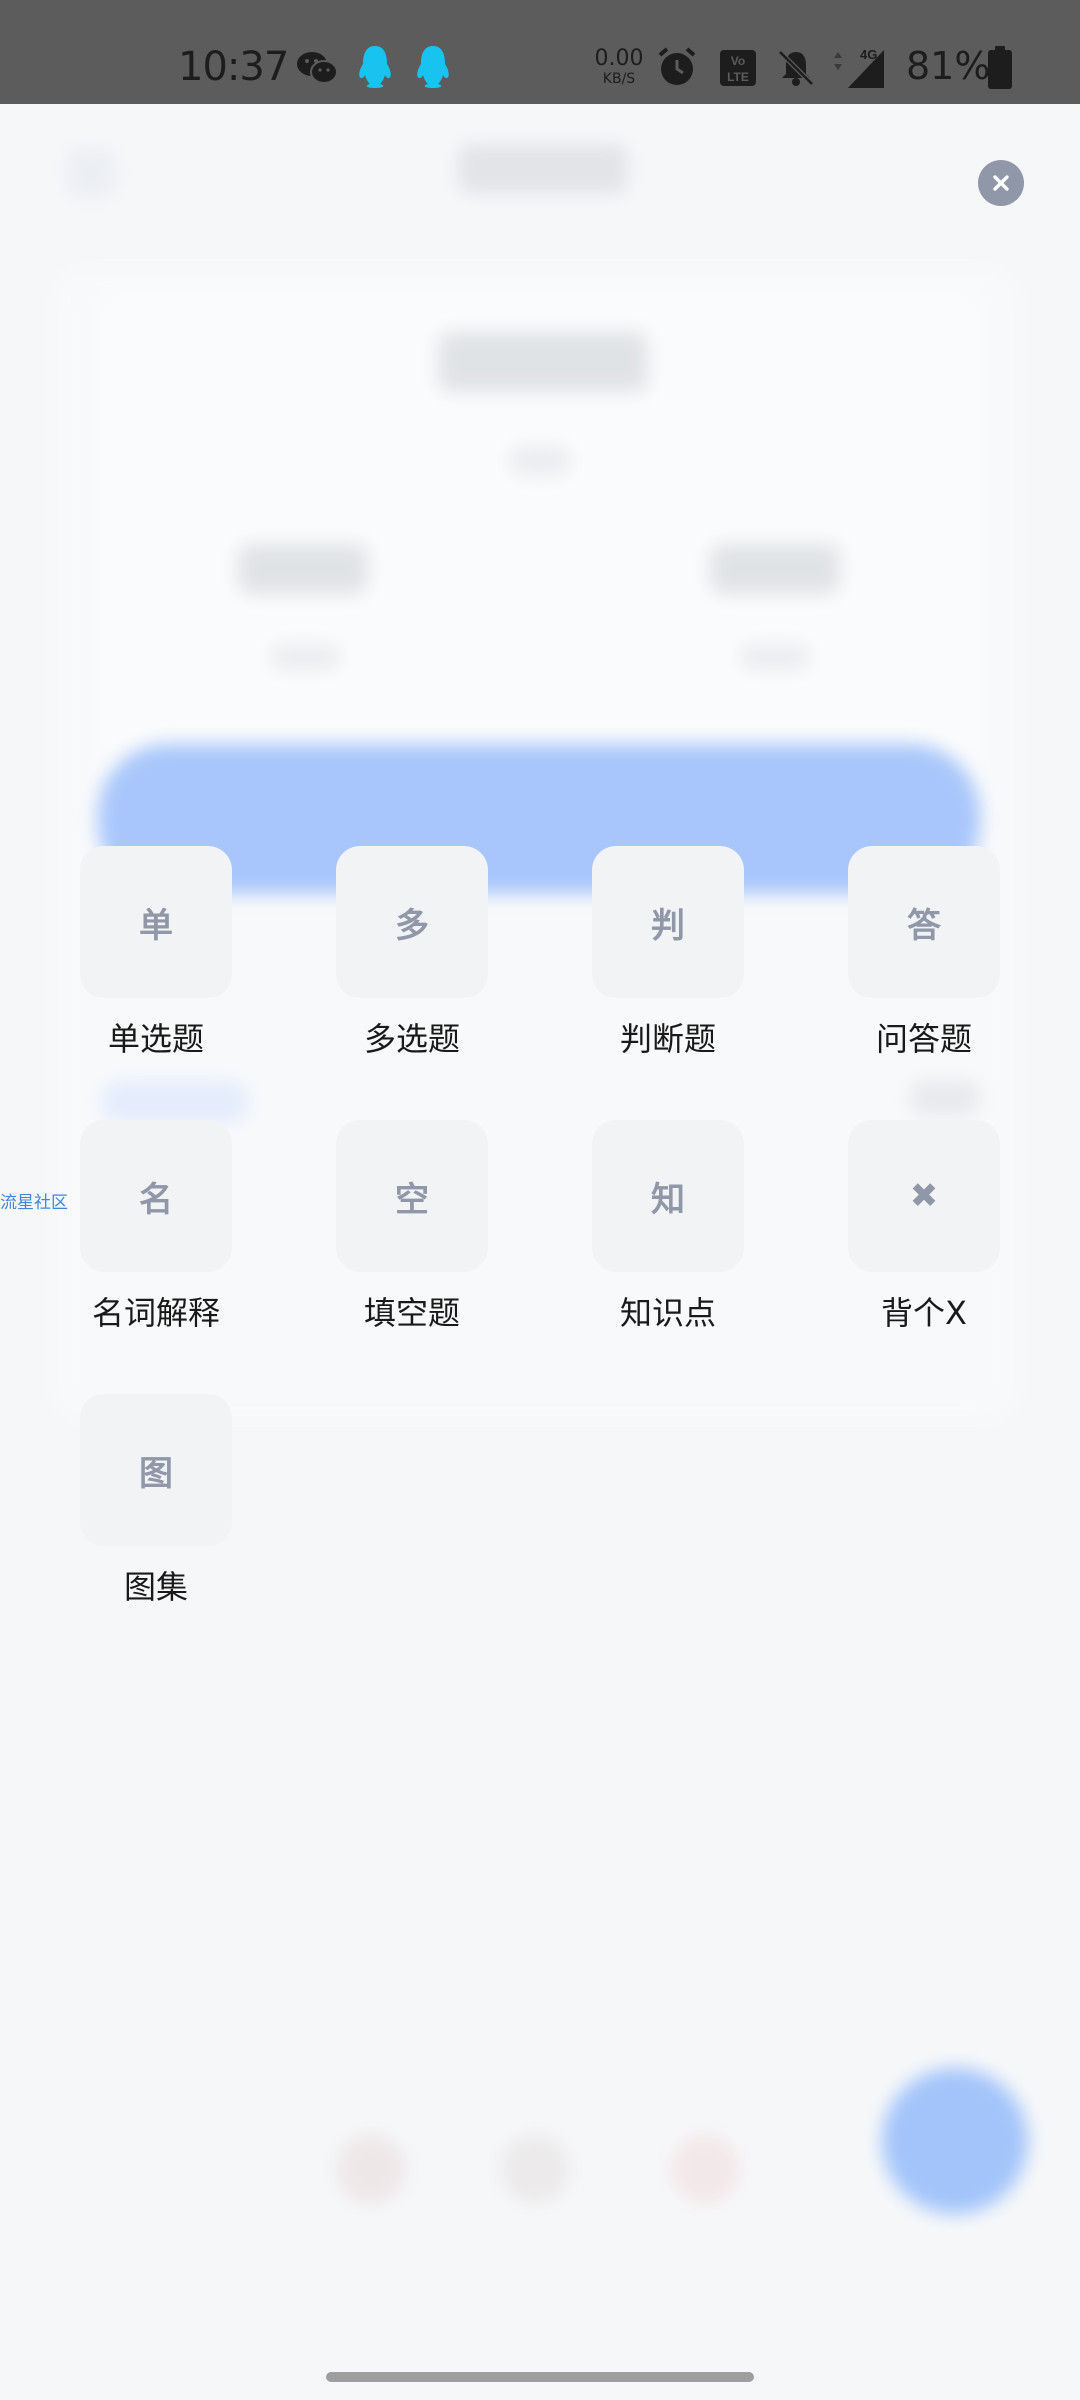 The width and height of the screenshot is (1080, 2400). What do you see at coordinates (411, 1313) in the screenshot?
I see `menu-item-label: 填空题` at bounding box center [411, 1313].